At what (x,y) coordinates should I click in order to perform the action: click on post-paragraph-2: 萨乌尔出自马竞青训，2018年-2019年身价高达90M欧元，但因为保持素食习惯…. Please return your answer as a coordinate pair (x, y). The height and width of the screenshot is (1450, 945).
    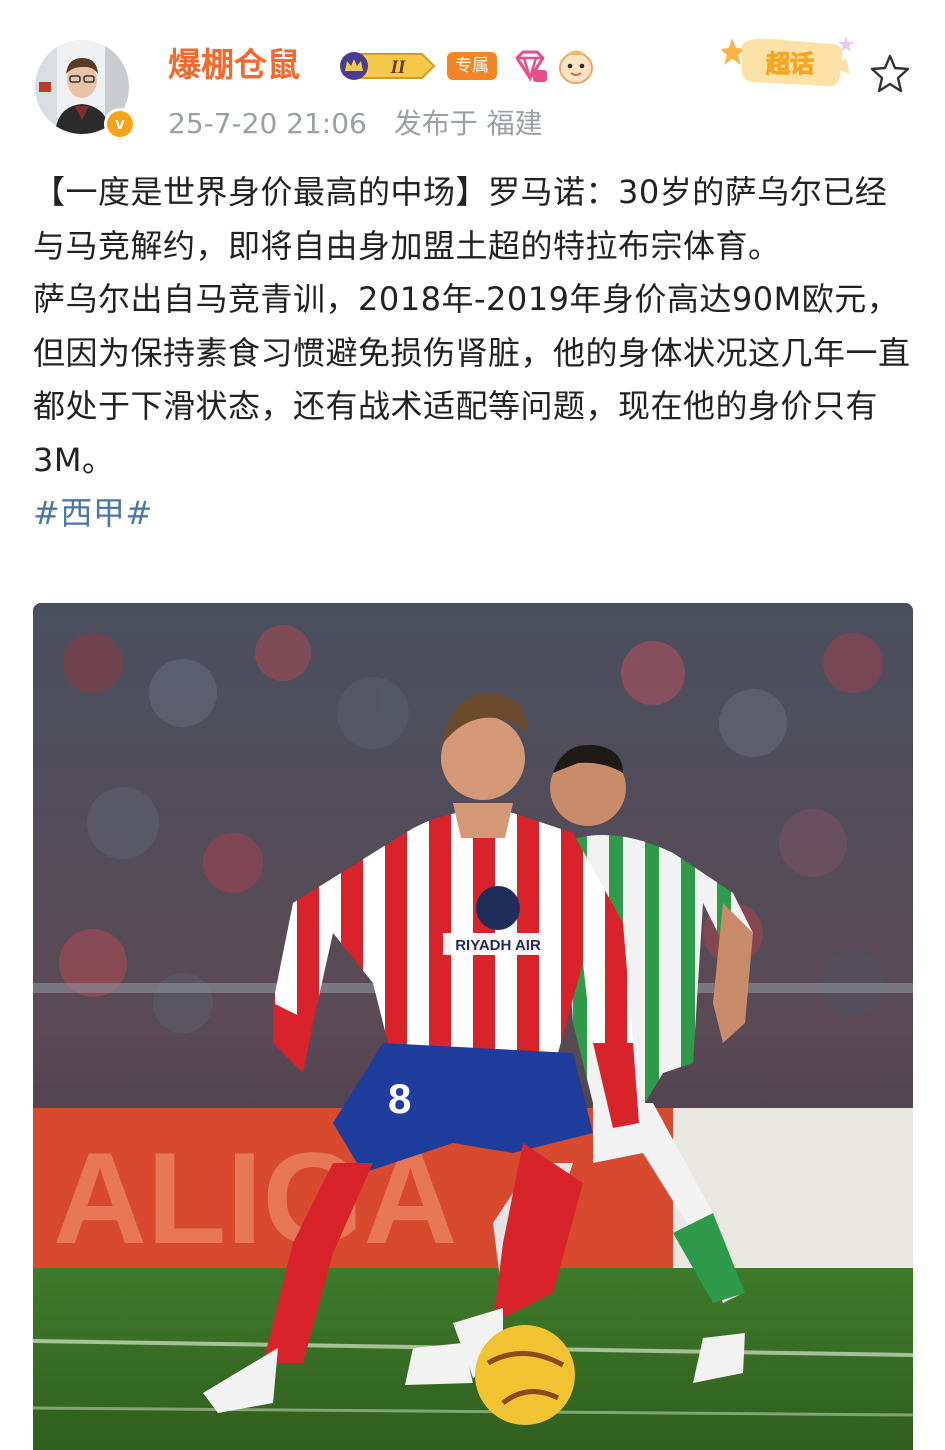
    Looking at the image, I should click on (472, 379).